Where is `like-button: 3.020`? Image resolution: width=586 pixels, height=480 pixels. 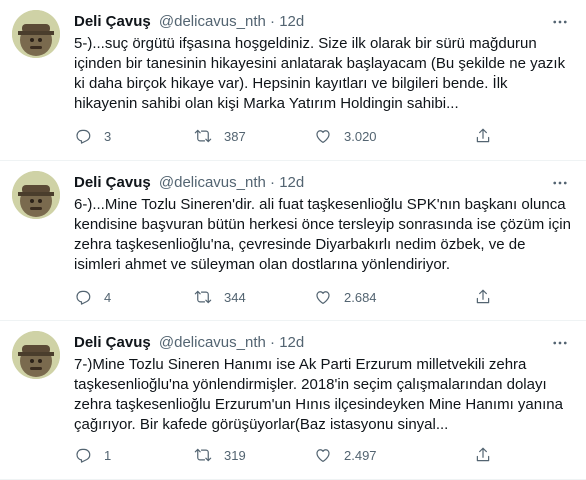
like-button: 3.020 is located at coordinates (345, 136).